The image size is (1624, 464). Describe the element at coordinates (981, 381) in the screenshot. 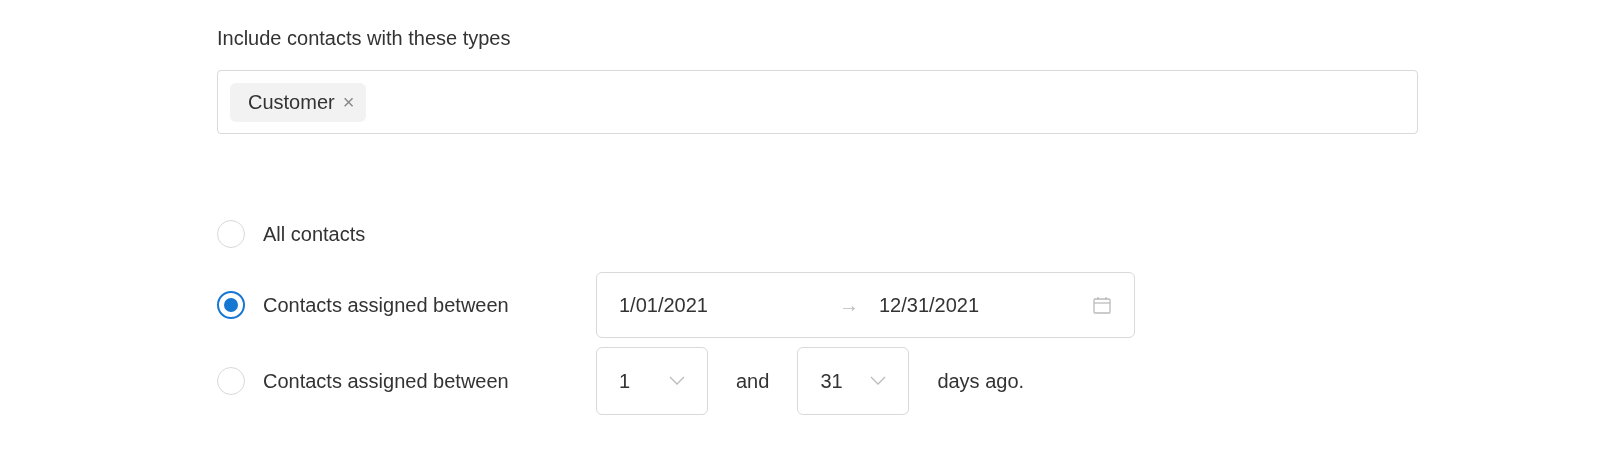

I see `days-ago-text: days ago.` at that location.